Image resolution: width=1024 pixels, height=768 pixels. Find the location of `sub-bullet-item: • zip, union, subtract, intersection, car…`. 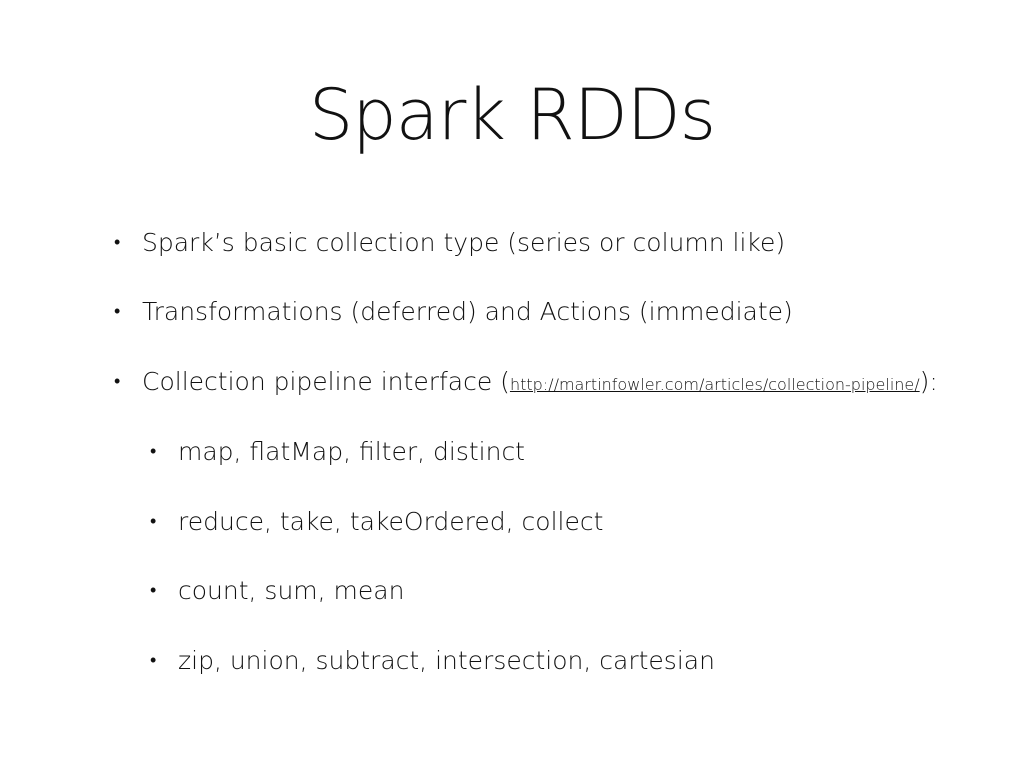

sub-bullet-item: • zip, union, subtract, intersection, car… is located at coordinates (432, 661).